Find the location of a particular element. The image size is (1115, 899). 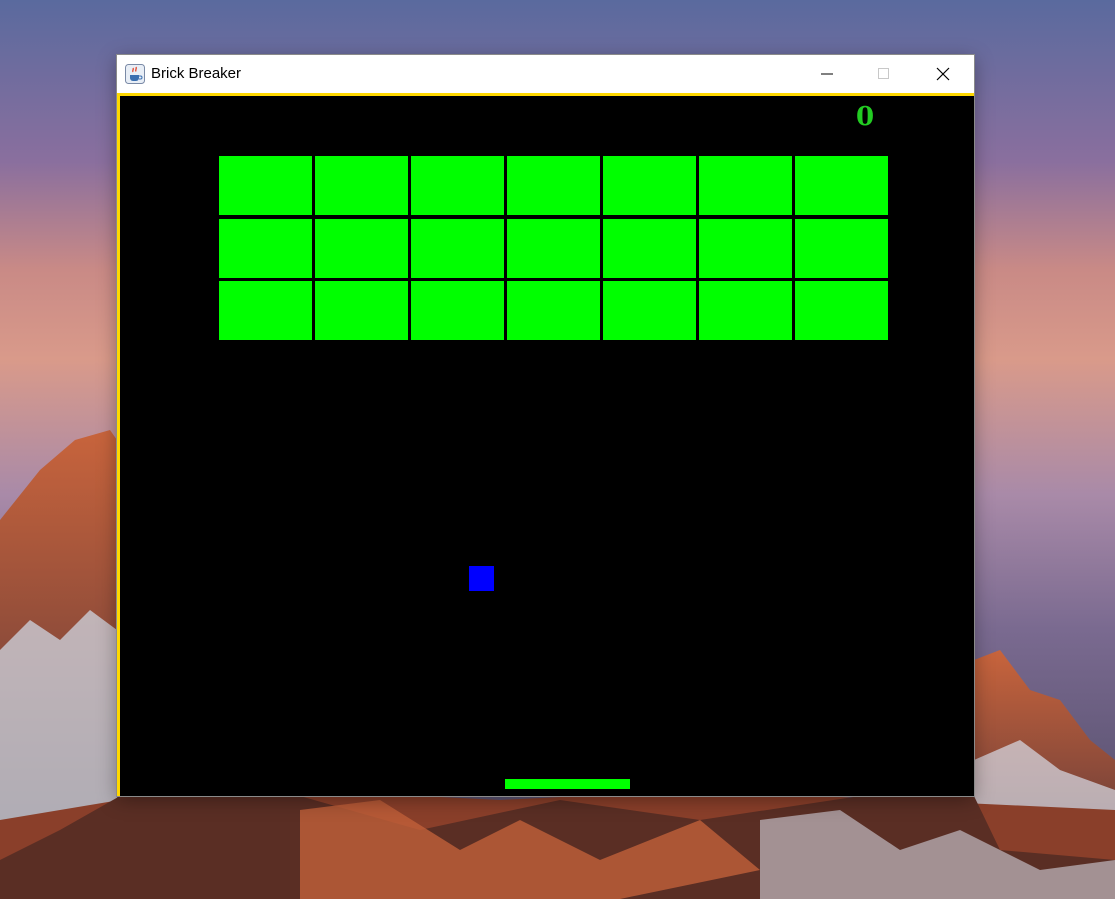

java-coffee-cup-icon is located at coordinates (135, 74).